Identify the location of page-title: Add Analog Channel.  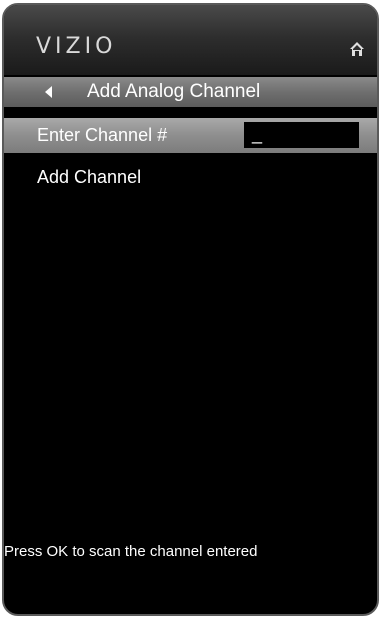
(174, 91).